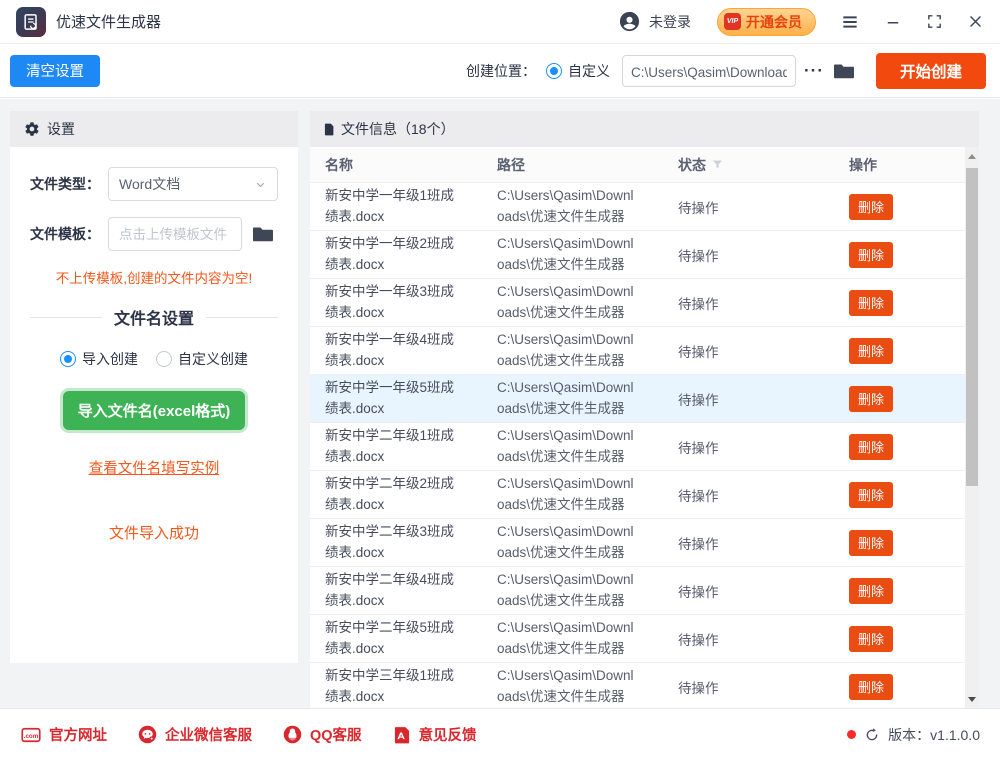 Image resolution: width=1000 pixels, height=760 pixels. I want to click on website-icon: .com, so click(31, 734).